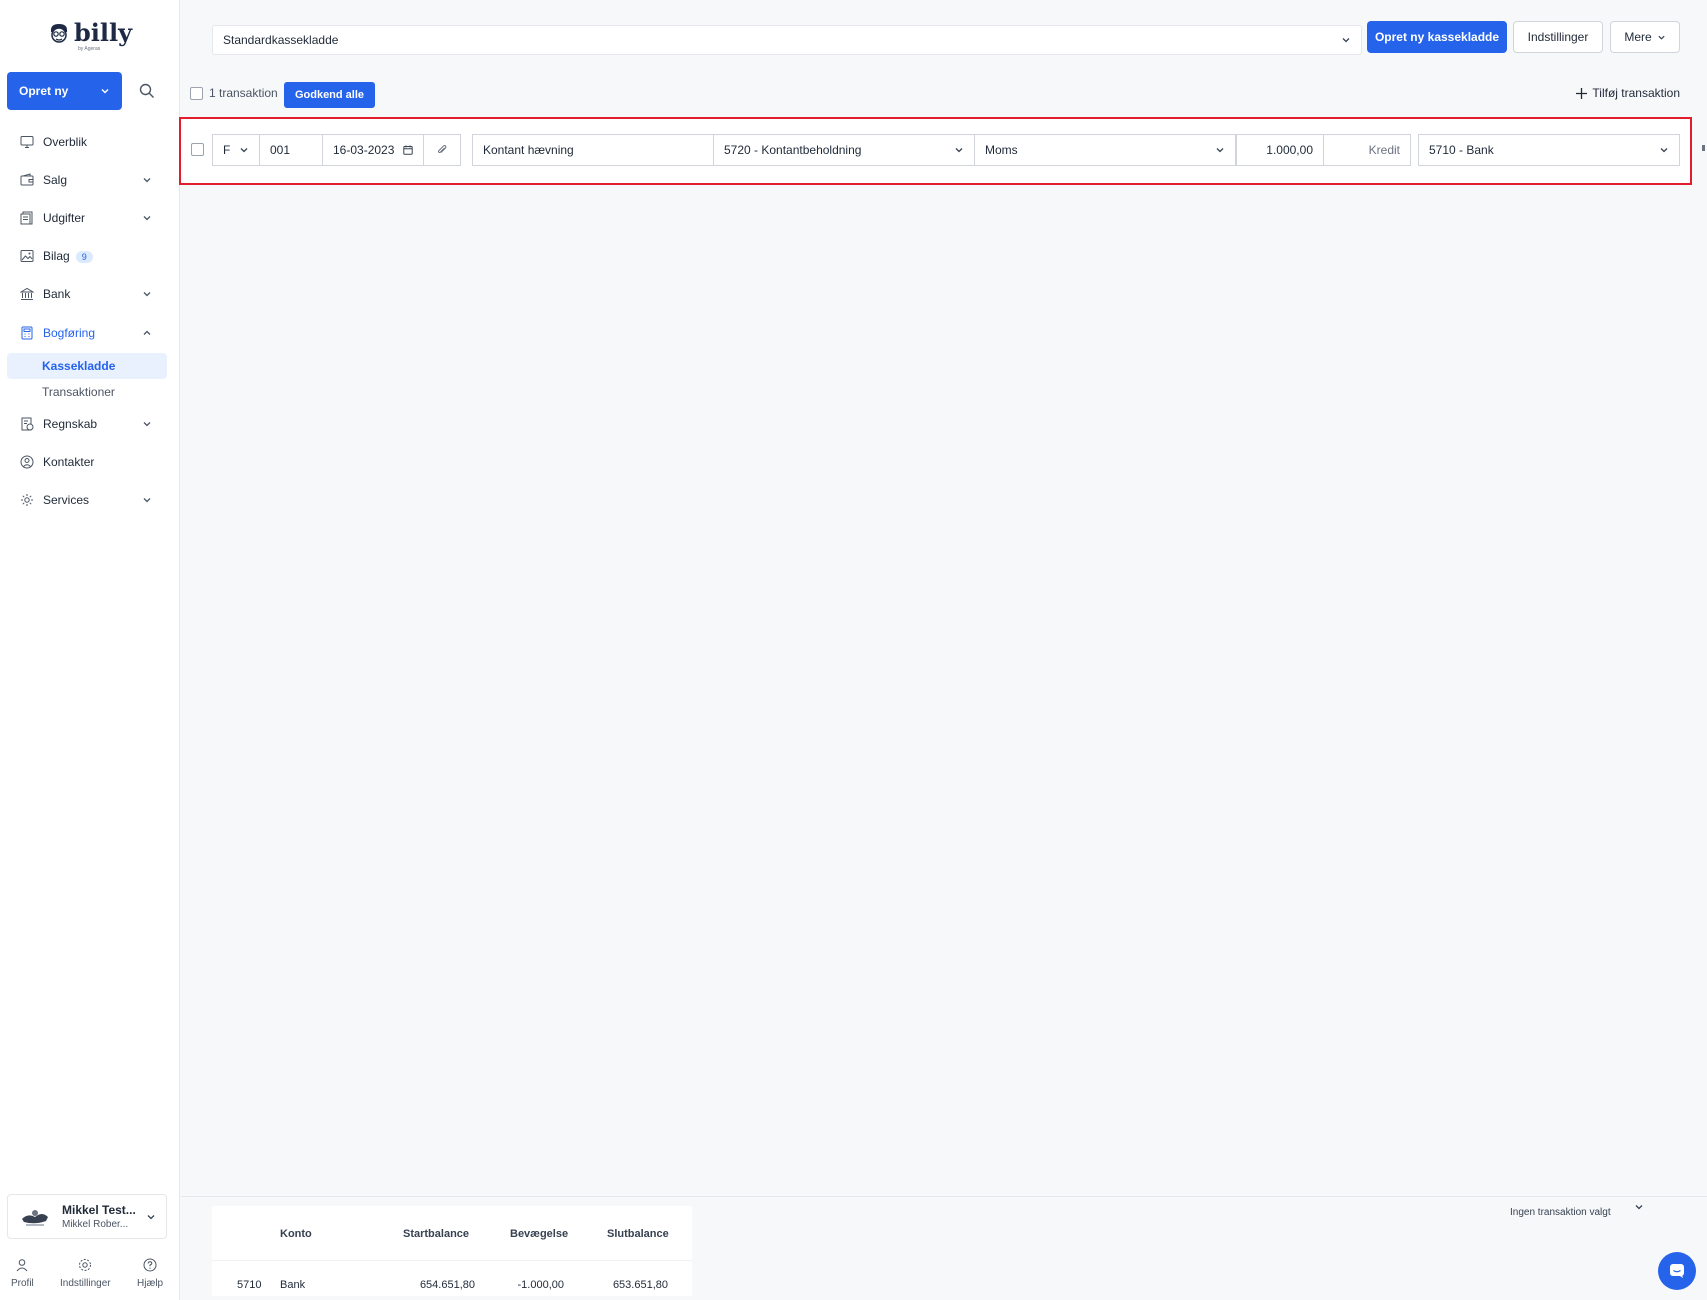  I want to click on add-transaction-label: Tilføj transaktion, so click(1636, 93).